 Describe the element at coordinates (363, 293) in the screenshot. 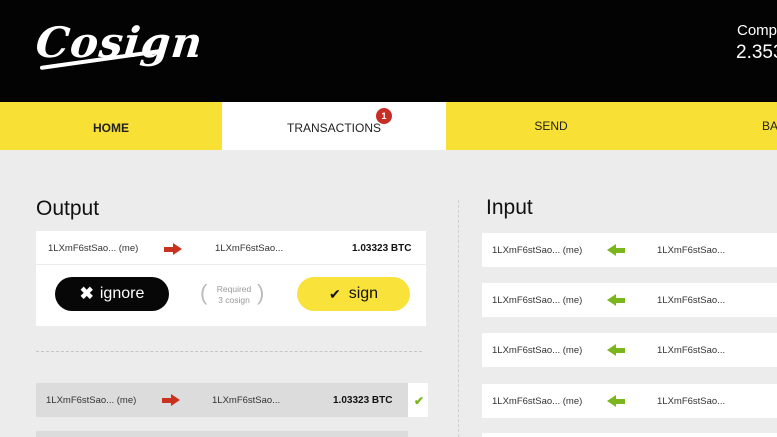

I see `sign-label: sign` at that location.